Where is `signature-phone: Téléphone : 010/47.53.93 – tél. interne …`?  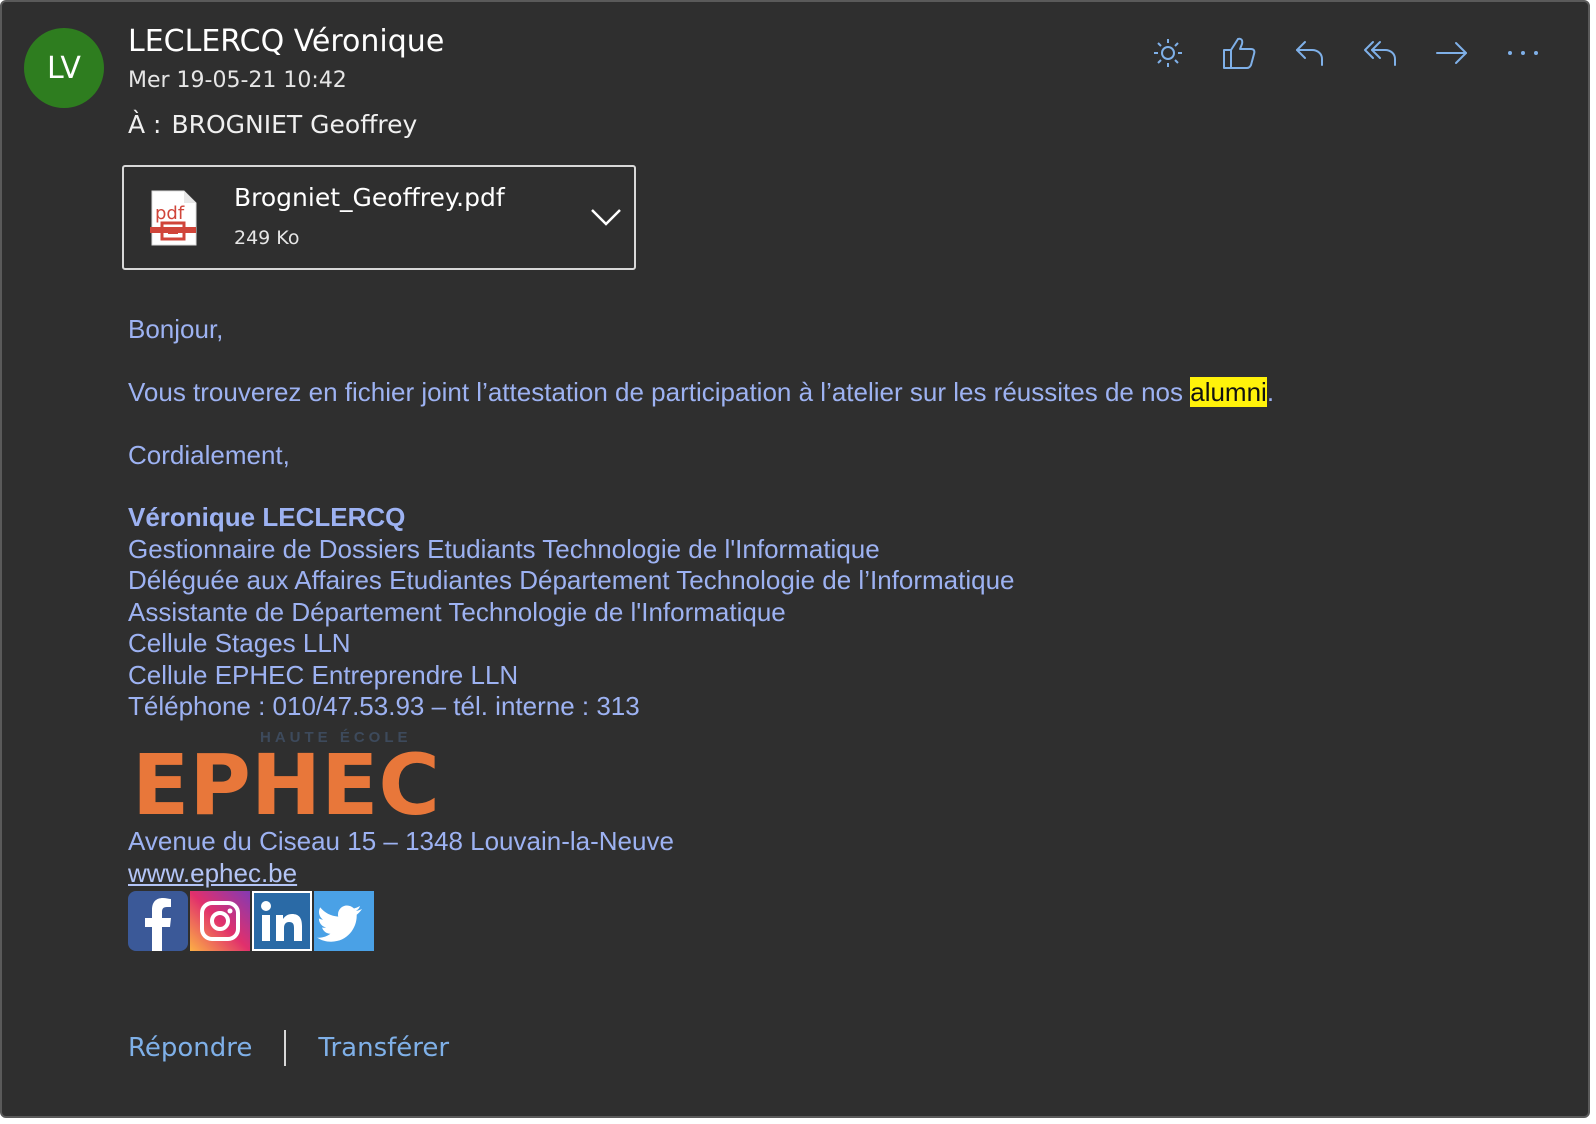 signature-phone: Téléphone : 010/47.53.93 – tél. interne … is located at coordinates (384, 706).